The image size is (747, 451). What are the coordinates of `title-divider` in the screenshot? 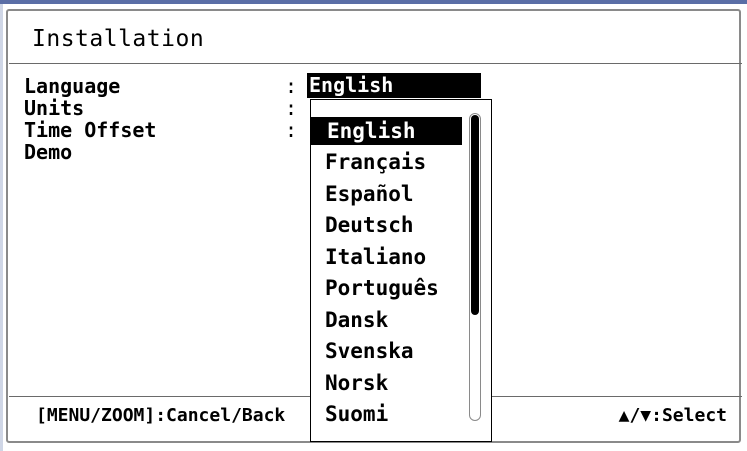 It's located at (375, 63).